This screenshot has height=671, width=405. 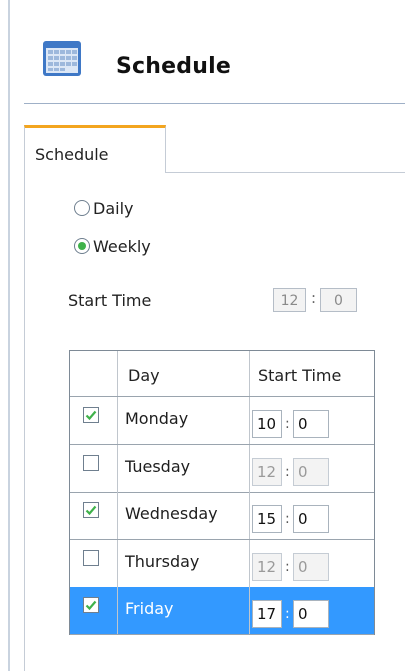 I want to click on row-time-cell: 15:0, so click(x=312, y=515).